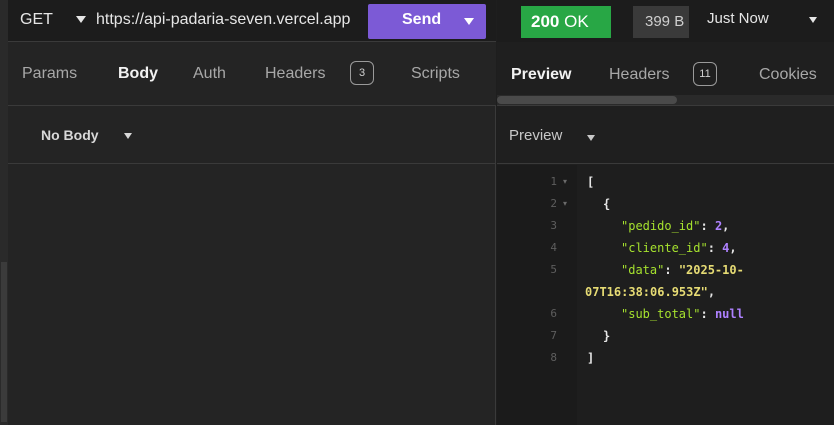 The image size is (834, 425). I want to click on response-headers-count-badge: 11, so click(705, 74).